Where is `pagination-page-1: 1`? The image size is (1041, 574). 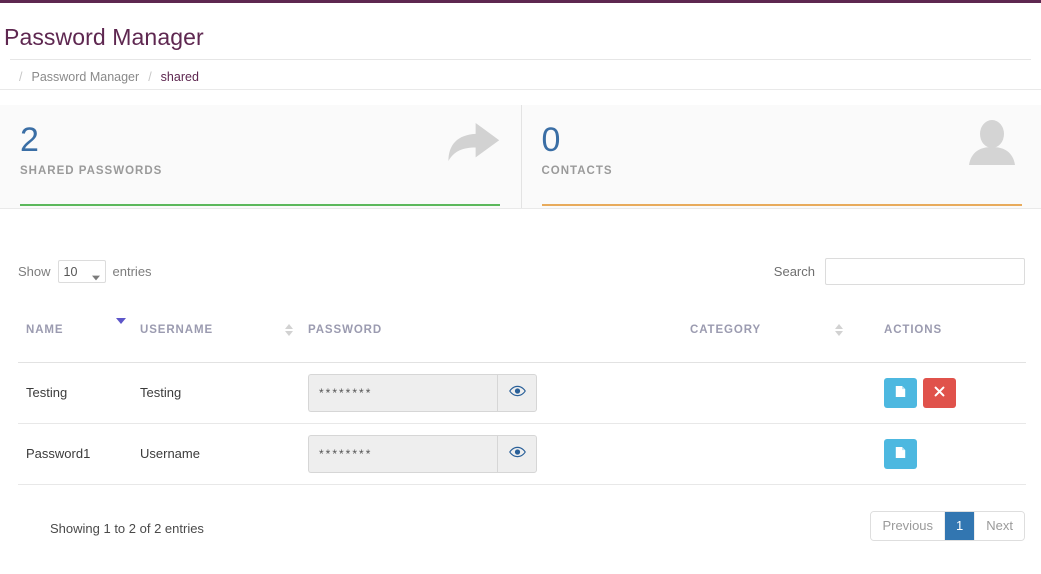
pagination-page-1: 1 is located at coordinates (960, 526).